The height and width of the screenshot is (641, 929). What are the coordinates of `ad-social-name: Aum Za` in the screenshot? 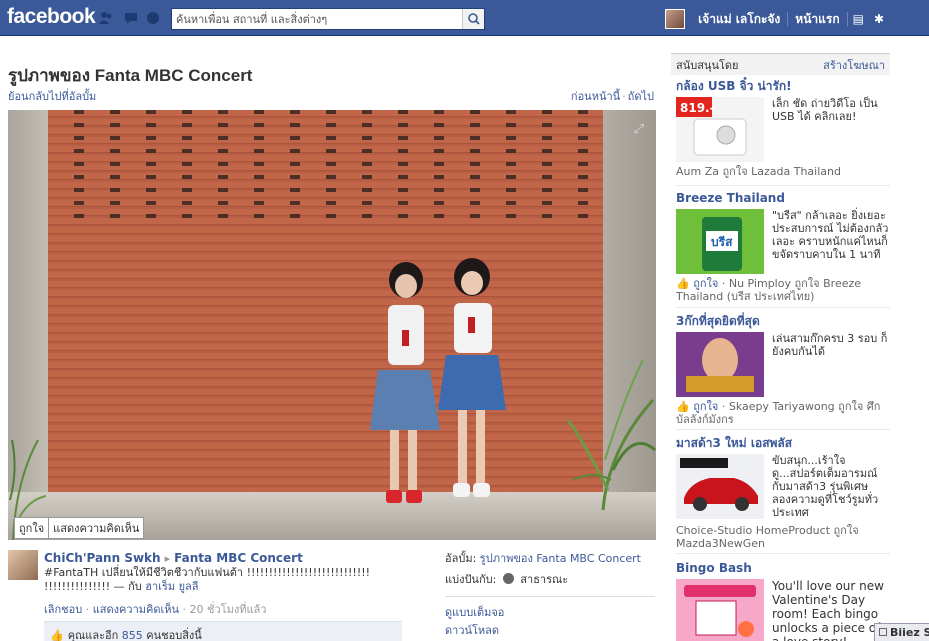 It's located at (697, 171).